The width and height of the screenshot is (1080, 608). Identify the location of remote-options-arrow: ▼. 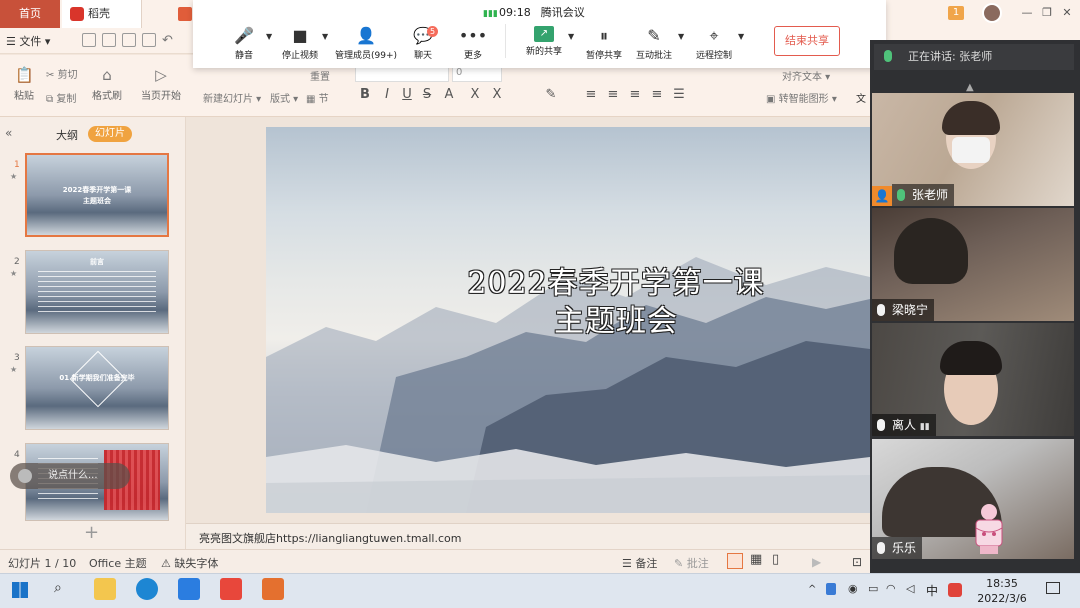
(741, 36).